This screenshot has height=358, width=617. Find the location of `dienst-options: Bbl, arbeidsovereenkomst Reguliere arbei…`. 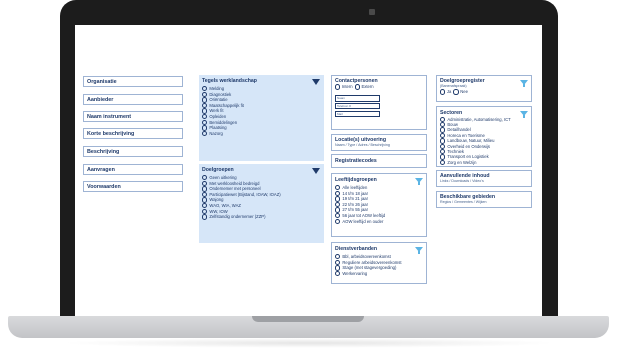

dienst-options: Bbl, arbeidsovereenkomst Reguliere arbei… is located at coordinates (379, 265).